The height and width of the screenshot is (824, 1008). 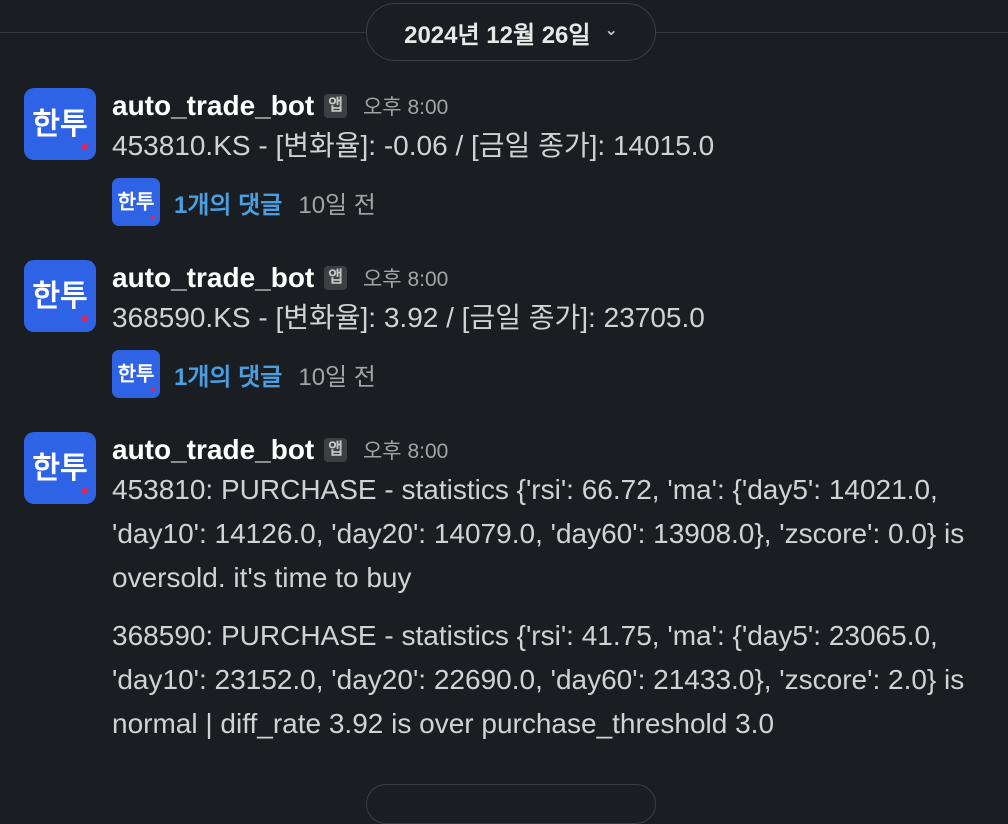 I want to click on date-divider-button: 2024년 12월 26일 ⌄, so click(x=511, y=32).